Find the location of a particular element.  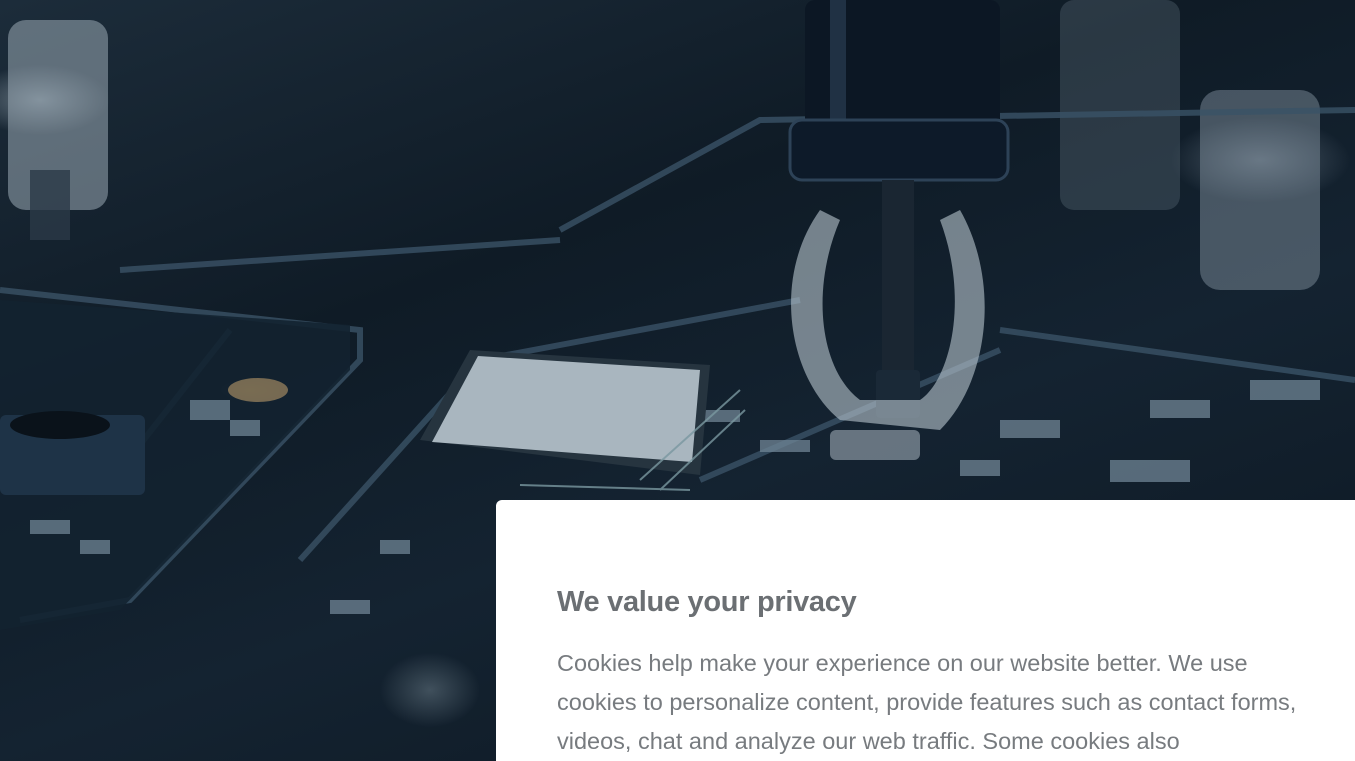

blurred-component-right is located at coordinates (1260, 190).